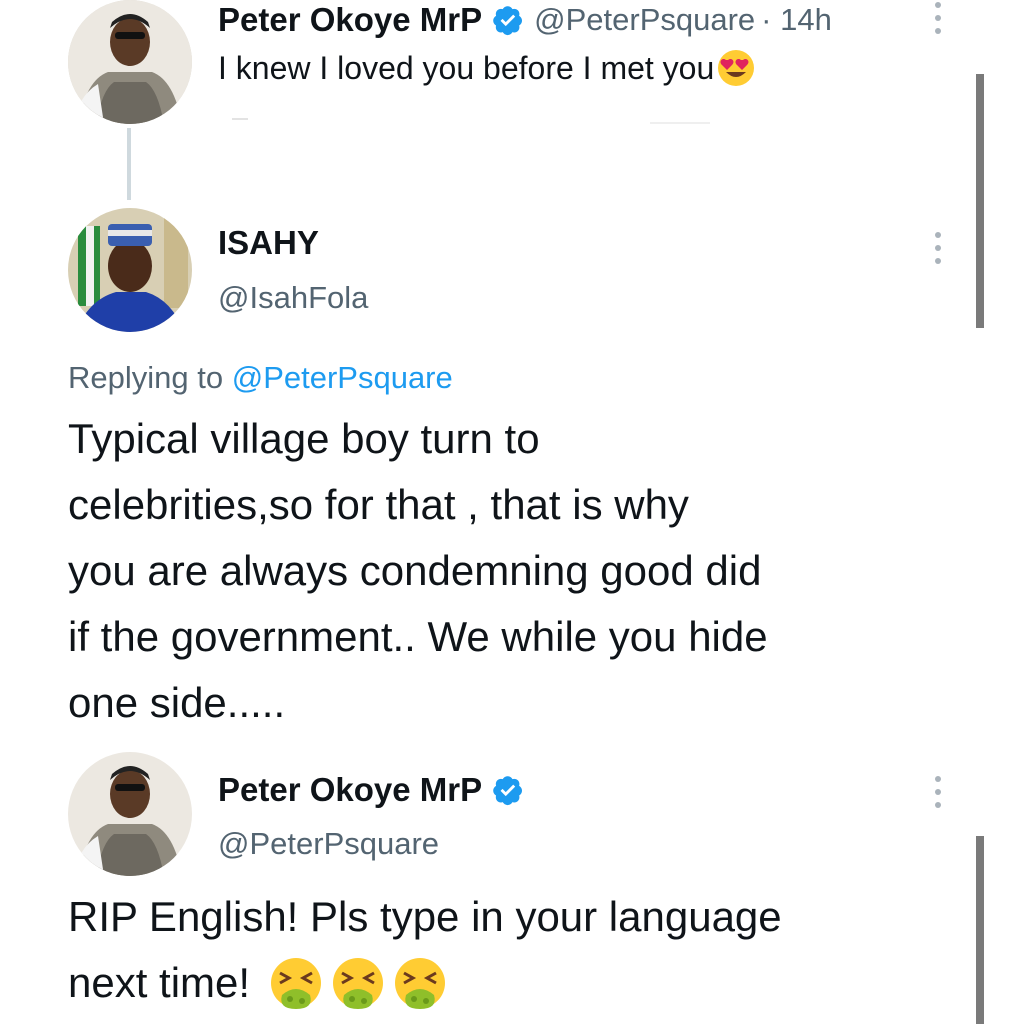 The image size is (1024, 1024). What do you see at coordinates (146, 377) in the screenshot?
I see `replying-prefix: Replying to` at bounding box center [146, 377].